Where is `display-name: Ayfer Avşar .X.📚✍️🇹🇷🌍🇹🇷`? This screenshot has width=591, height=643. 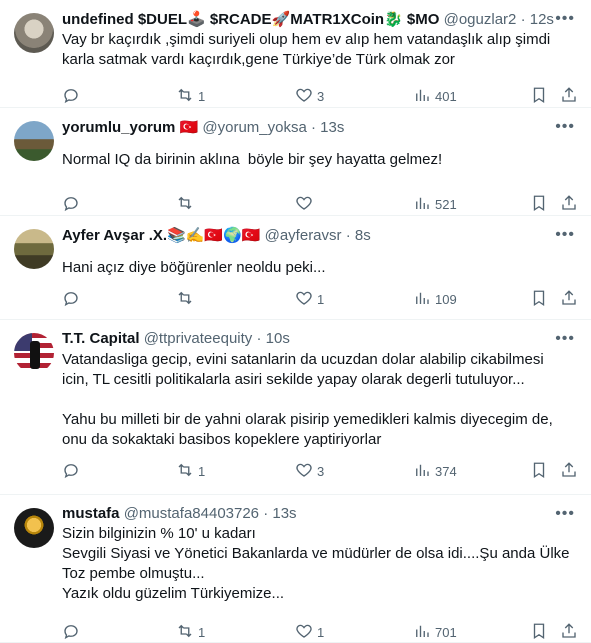 display-name: Ayfer Avşar .X.📚✍️🇹🇷🌍🇹🇷 is located at coordinates (161, 235).